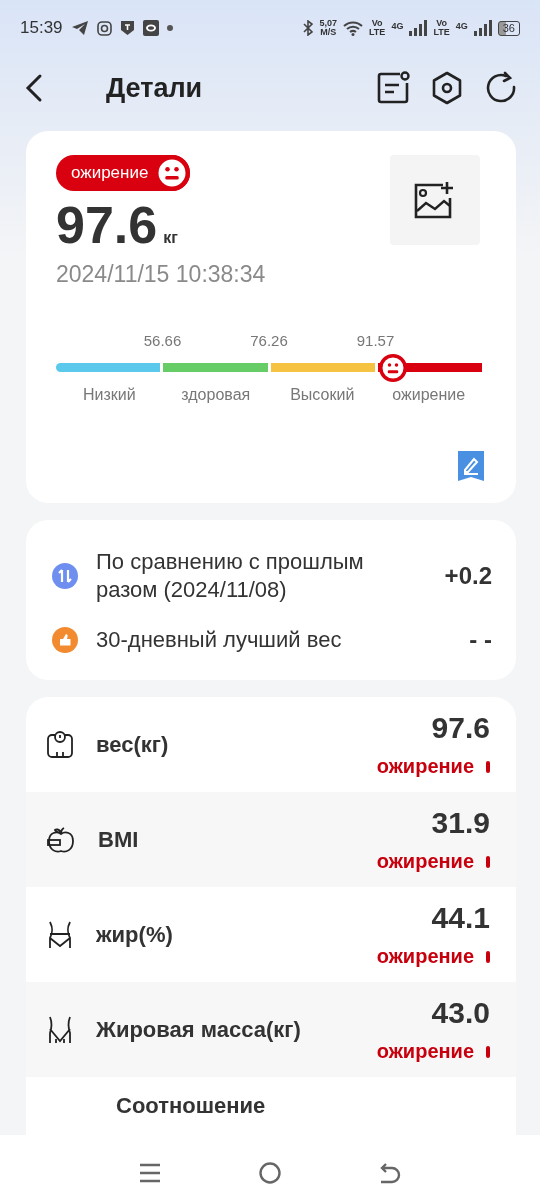  What do you see at coordinates (468, 576) in the screenshot?
I see `comparison-value: +0.2` at bounding box center [468, 576].